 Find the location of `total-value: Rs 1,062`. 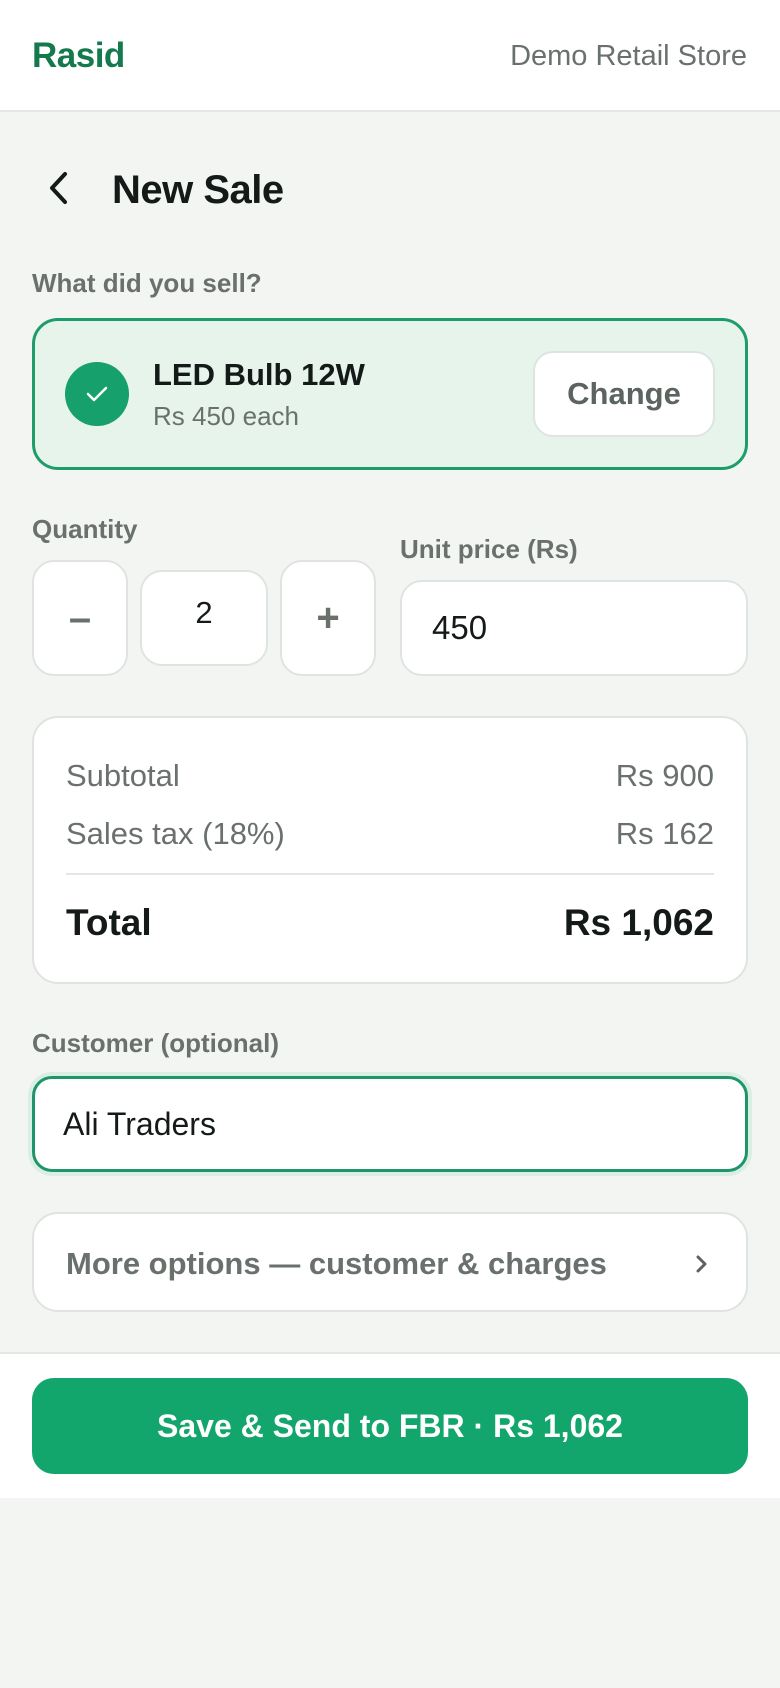

total-value: Rs 1,062 is located at coordinates (638, 922).